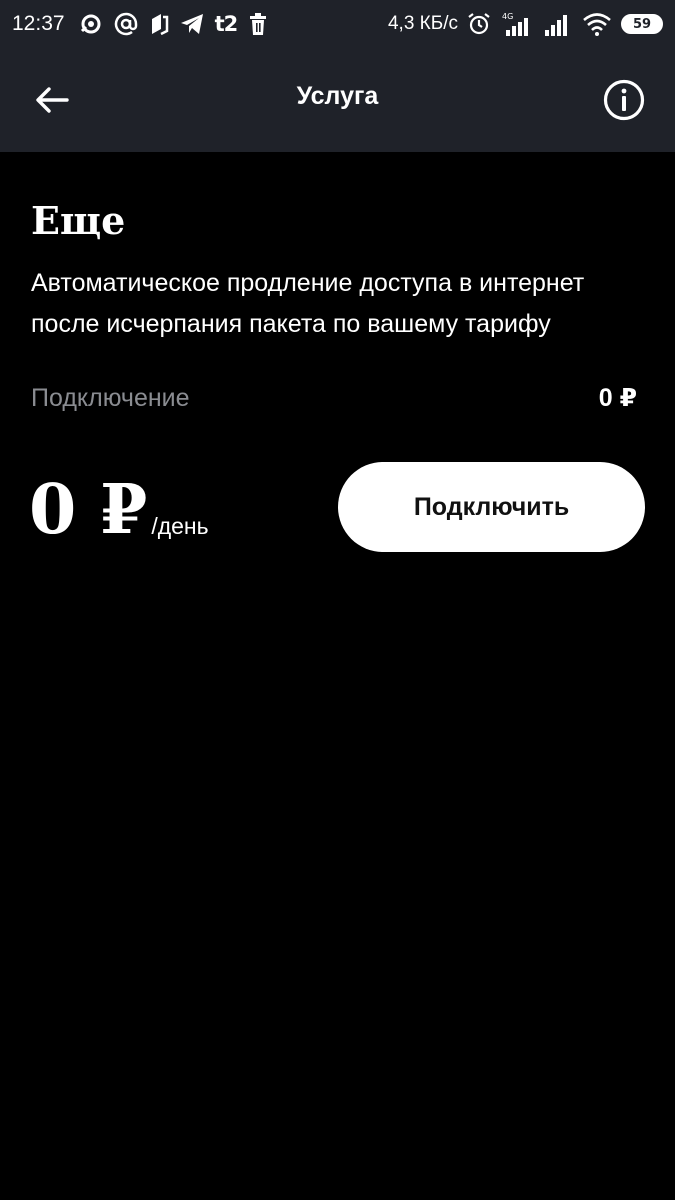  Describe the element at coordinates (125, 24) in the screenshot. I see `at-sign-icon` at that location.